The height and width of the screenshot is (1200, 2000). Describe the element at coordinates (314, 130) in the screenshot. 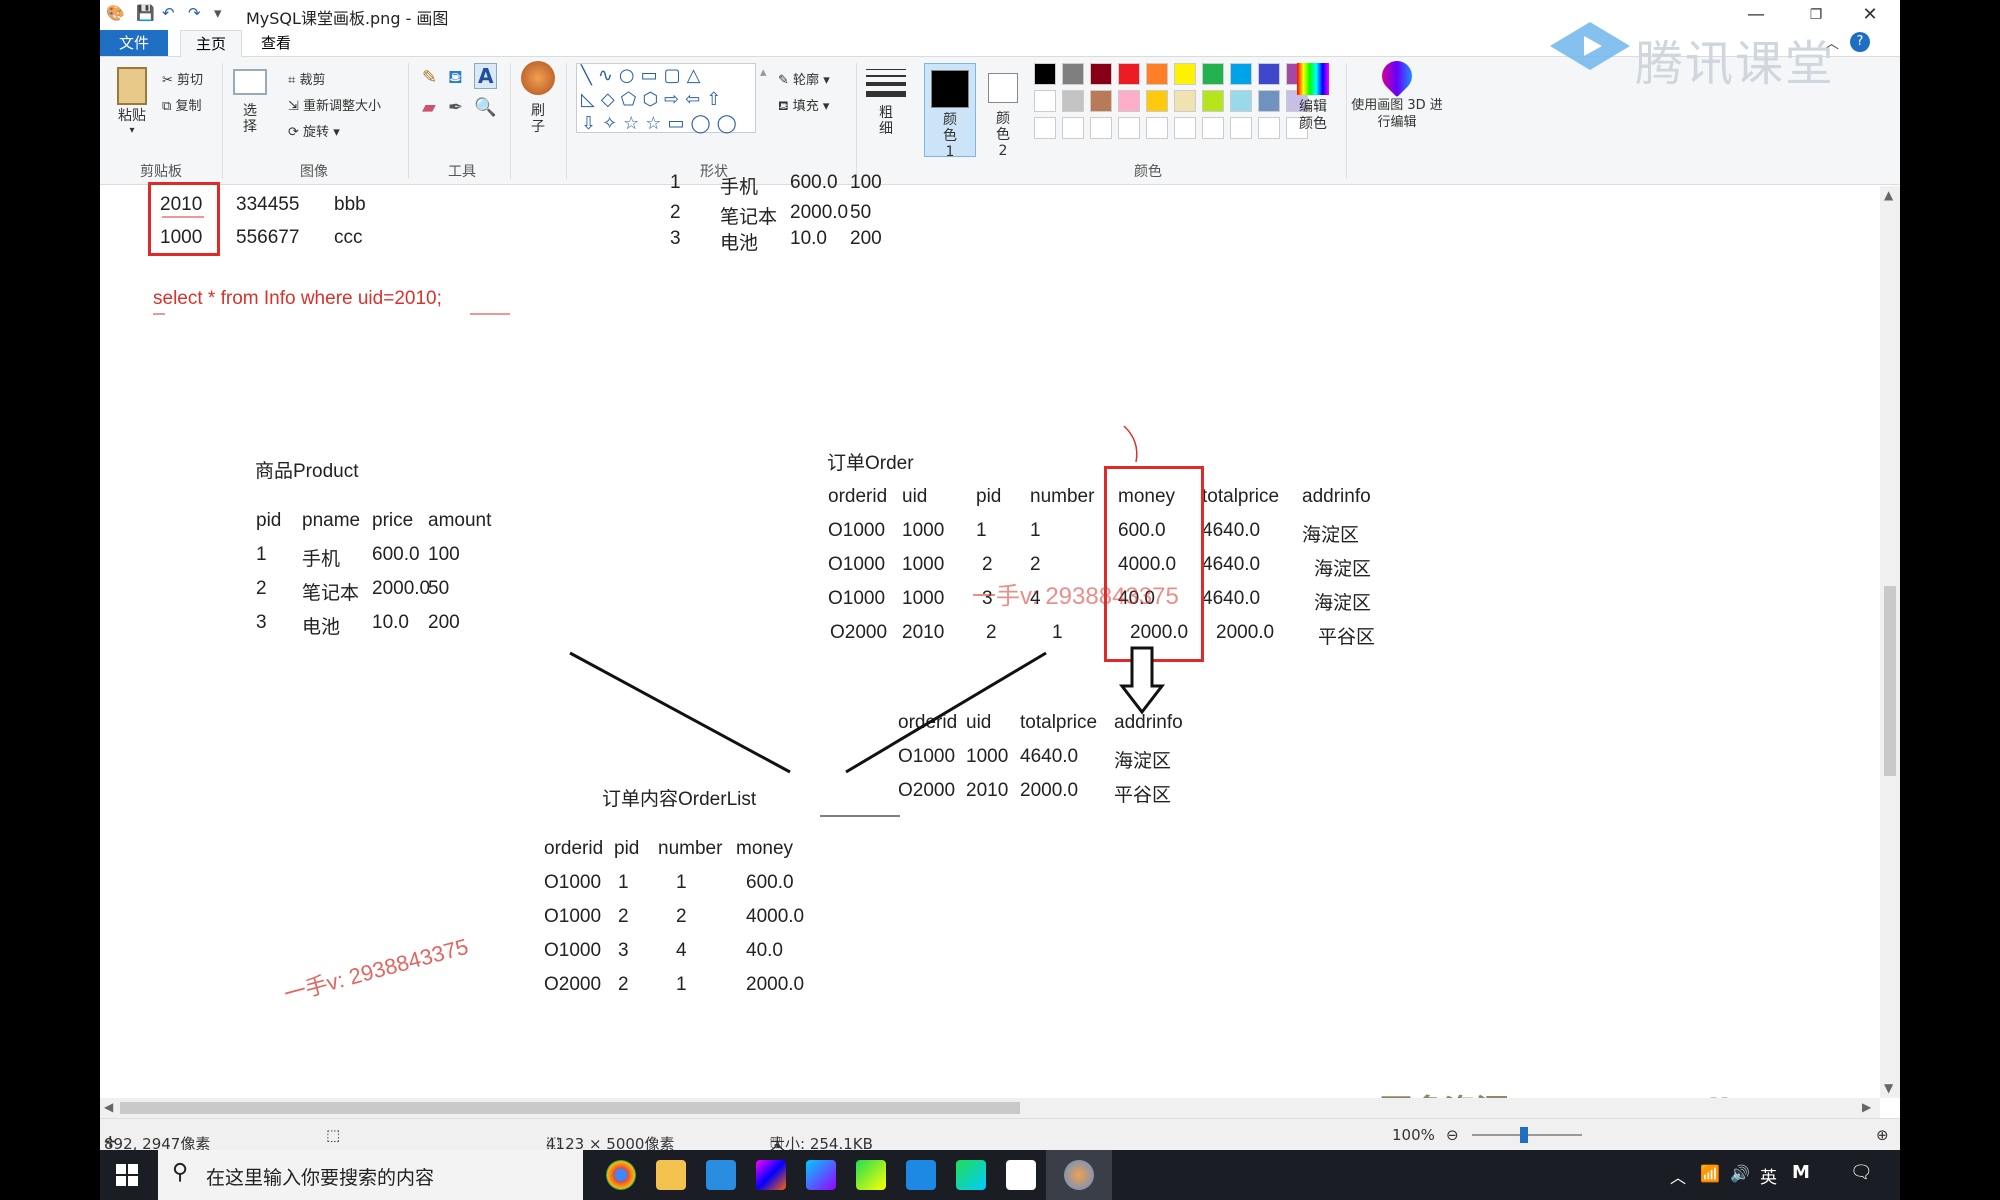

I see `rotate-button: ⟳ 旋转 ▾` at that location.